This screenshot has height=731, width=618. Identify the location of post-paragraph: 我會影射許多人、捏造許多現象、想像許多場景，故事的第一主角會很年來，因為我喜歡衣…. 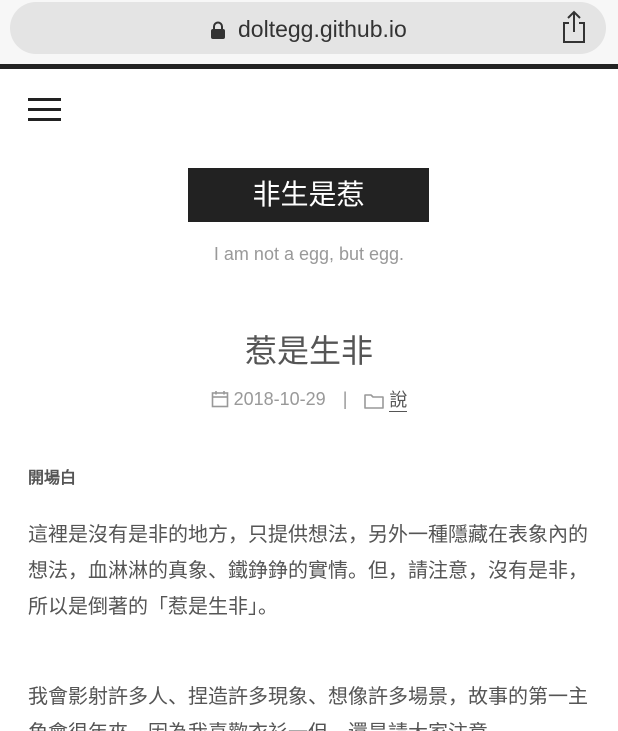
(308, 707).